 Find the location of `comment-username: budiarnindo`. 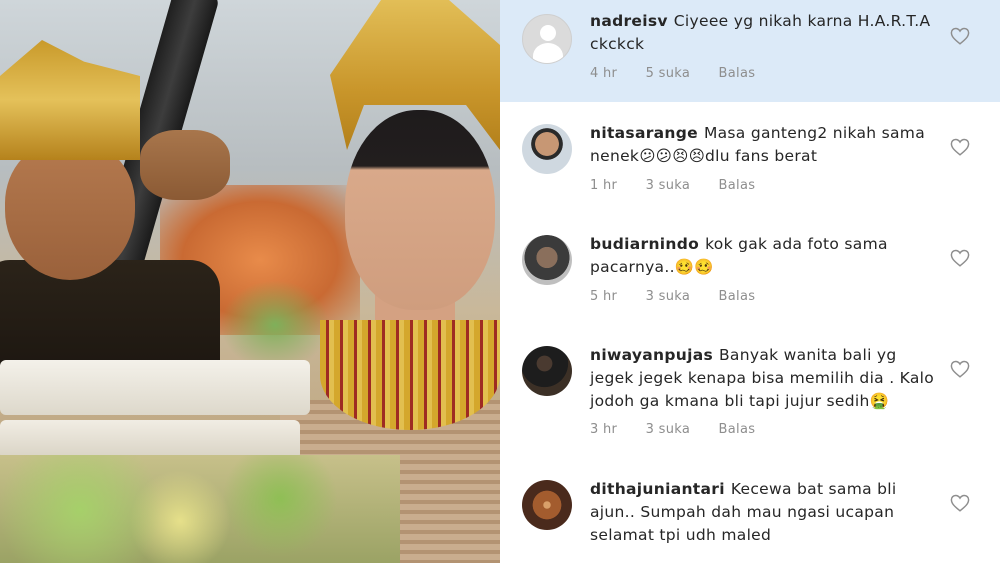

comment-username: budiarnindo is located at coordinates (644, 244).